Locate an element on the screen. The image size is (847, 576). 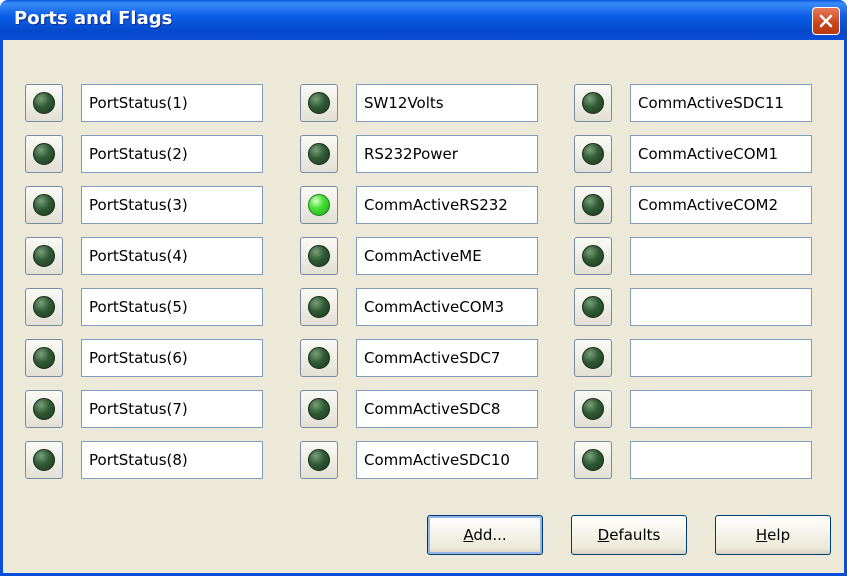
flag-row: PortStatus(7) is located at coordinates (145, 410).